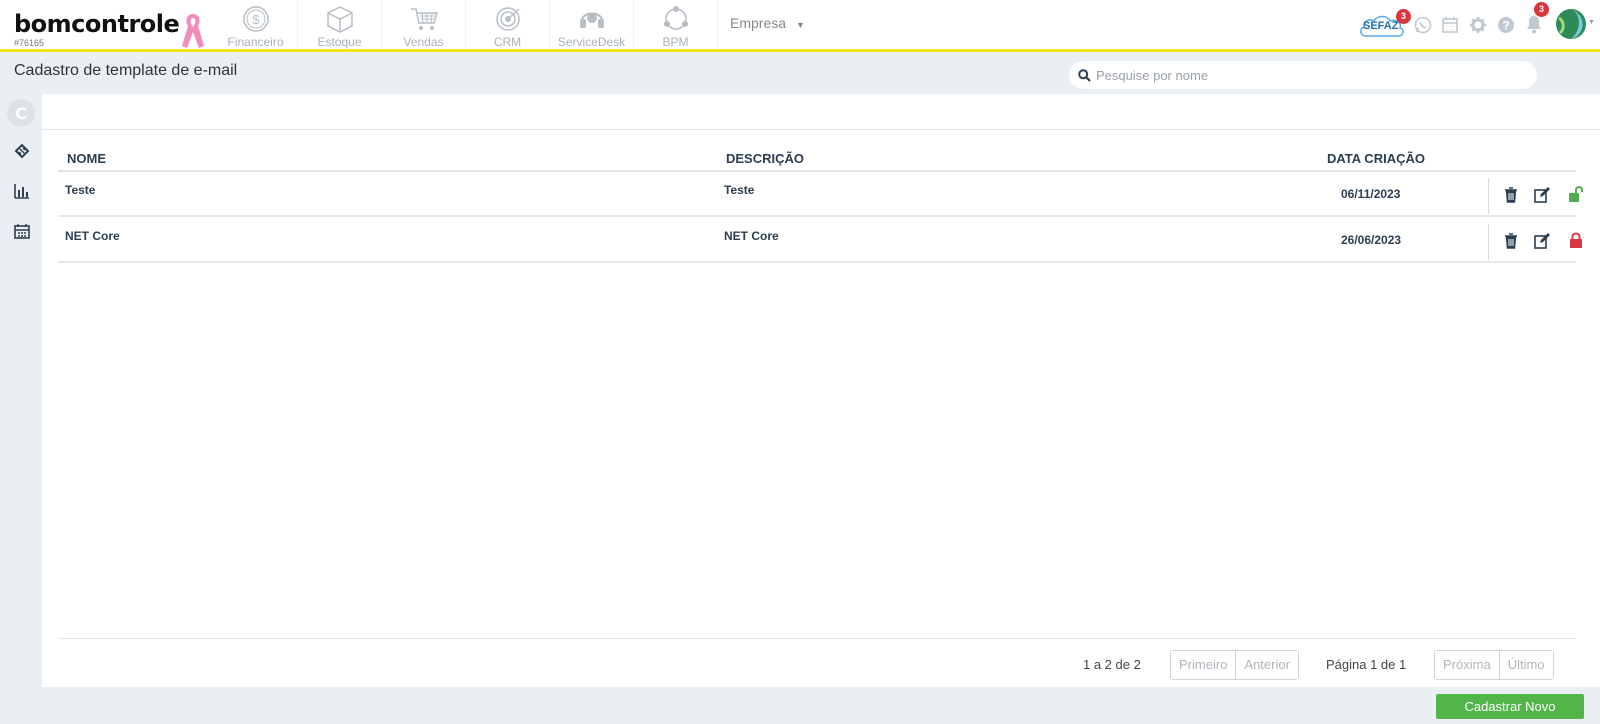 This screenshot has width=1600, height=724. What do you see at coordinates (80, 190) in the screenshot?
I see `cell-nome: Teste` at bounding box center [80, 190].